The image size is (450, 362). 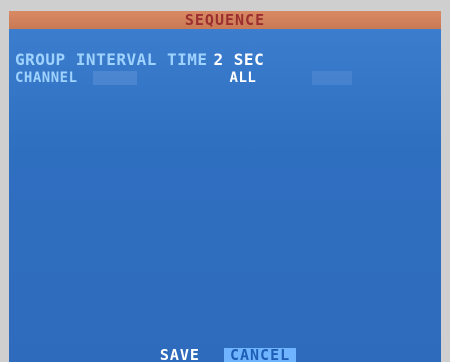 I want to click on channel-value: ALL, so click(x=243, y=78).